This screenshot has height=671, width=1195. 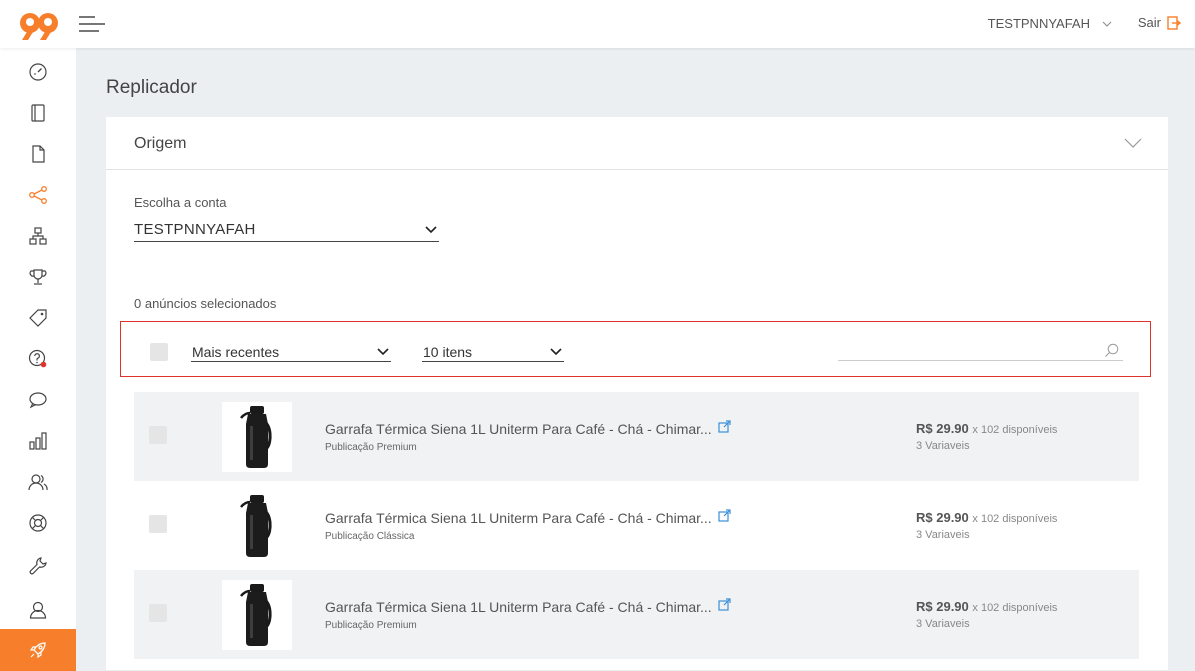 I want to click on logout-label: Sair, so click(x=1149, y=22).